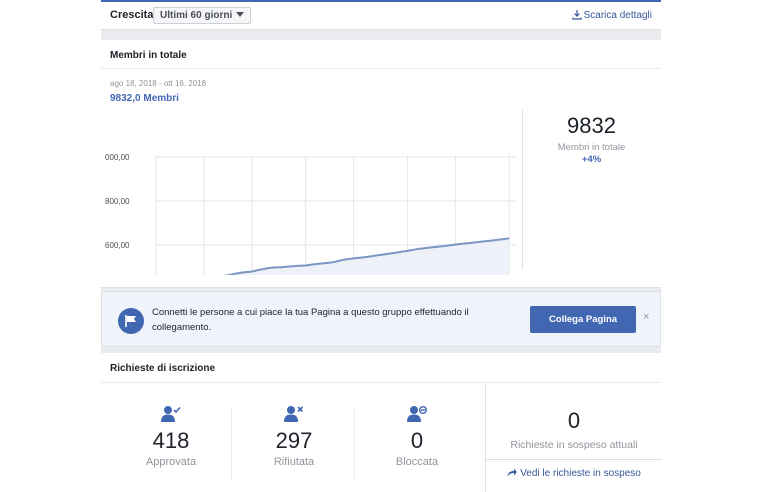 The image size is (764, 492). Describe the element at coordinates (591, 159) in the screenshot. I see `growth-percentage: +4%` at that location.